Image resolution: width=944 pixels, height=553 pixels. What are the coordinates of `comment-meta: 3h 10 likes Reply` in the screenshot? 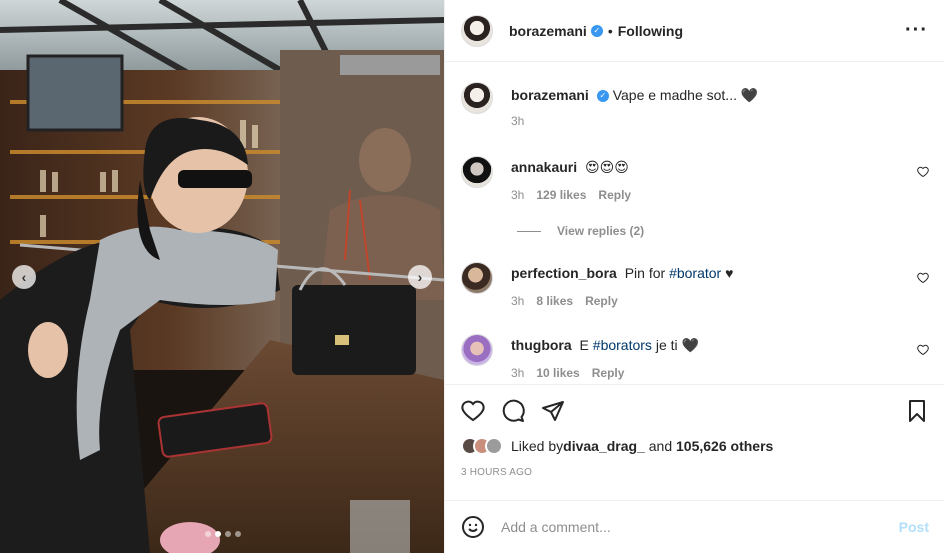 It's located at (720, 373).